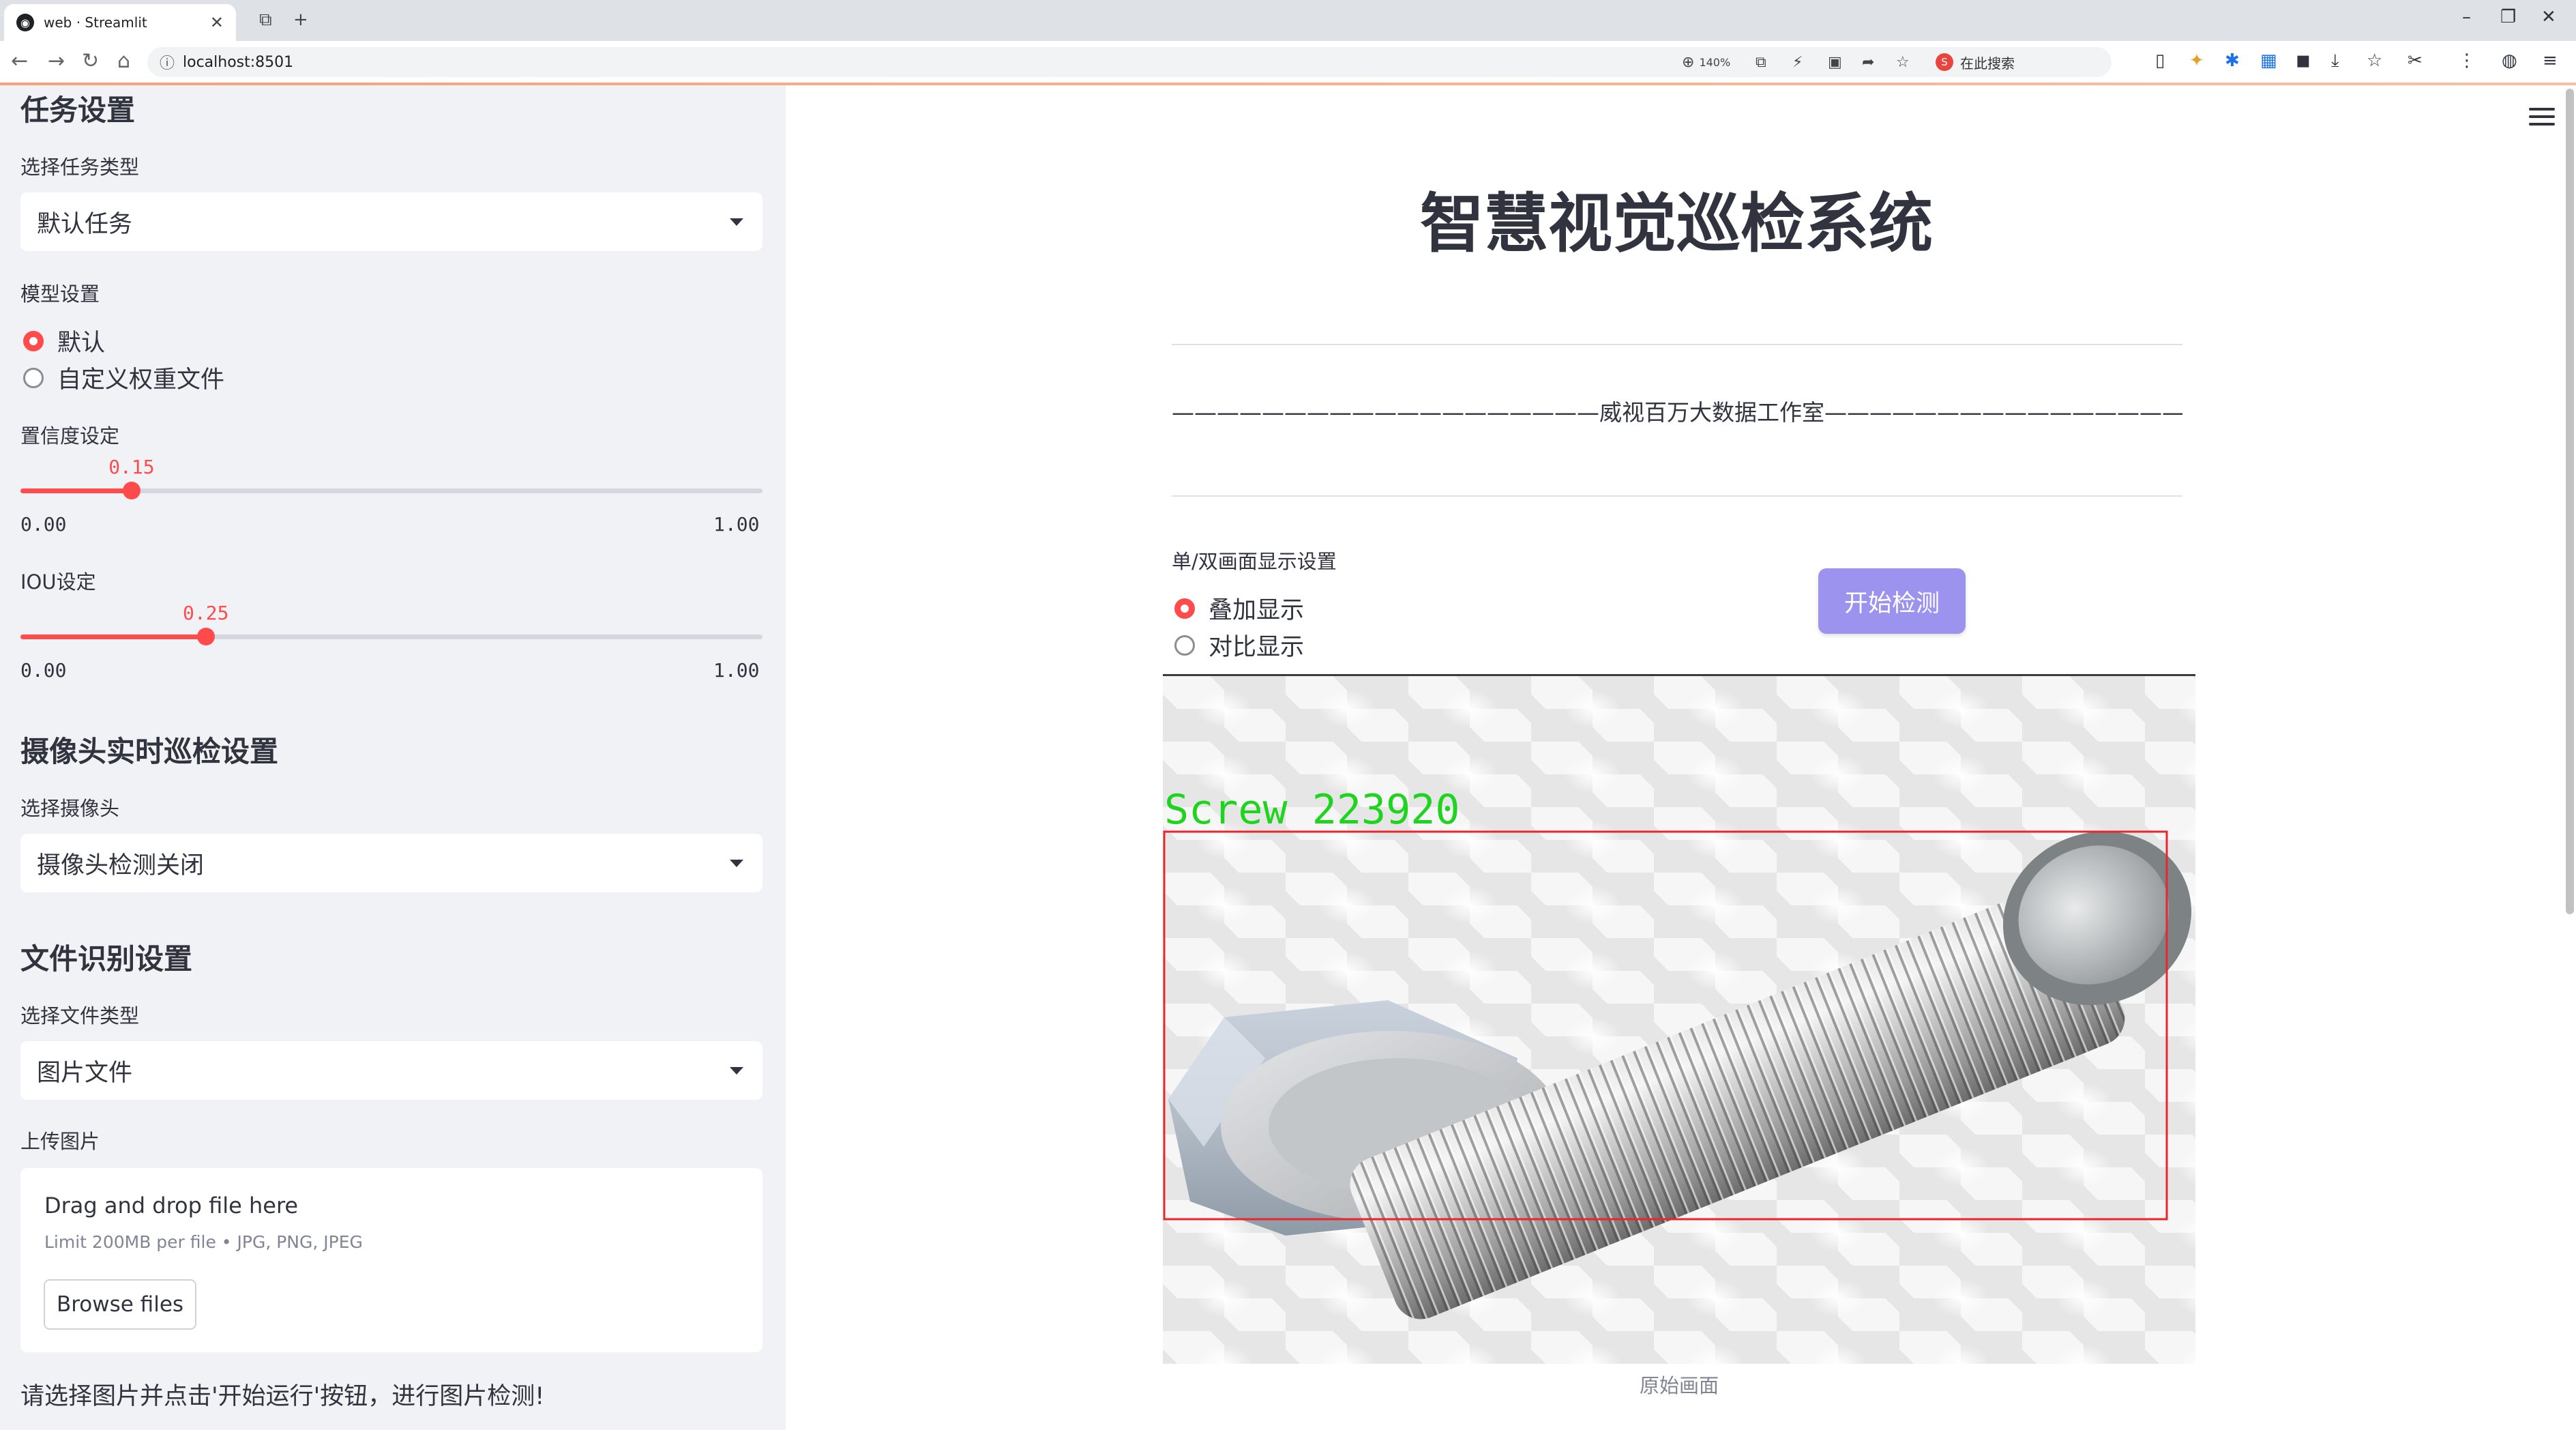 The height and width of the screenshot is (1430, 2576). What do you see at coordinates (131, 467) in the screenshot?
I see `confidence-value: 0.15` at bounding box center [131, 467].